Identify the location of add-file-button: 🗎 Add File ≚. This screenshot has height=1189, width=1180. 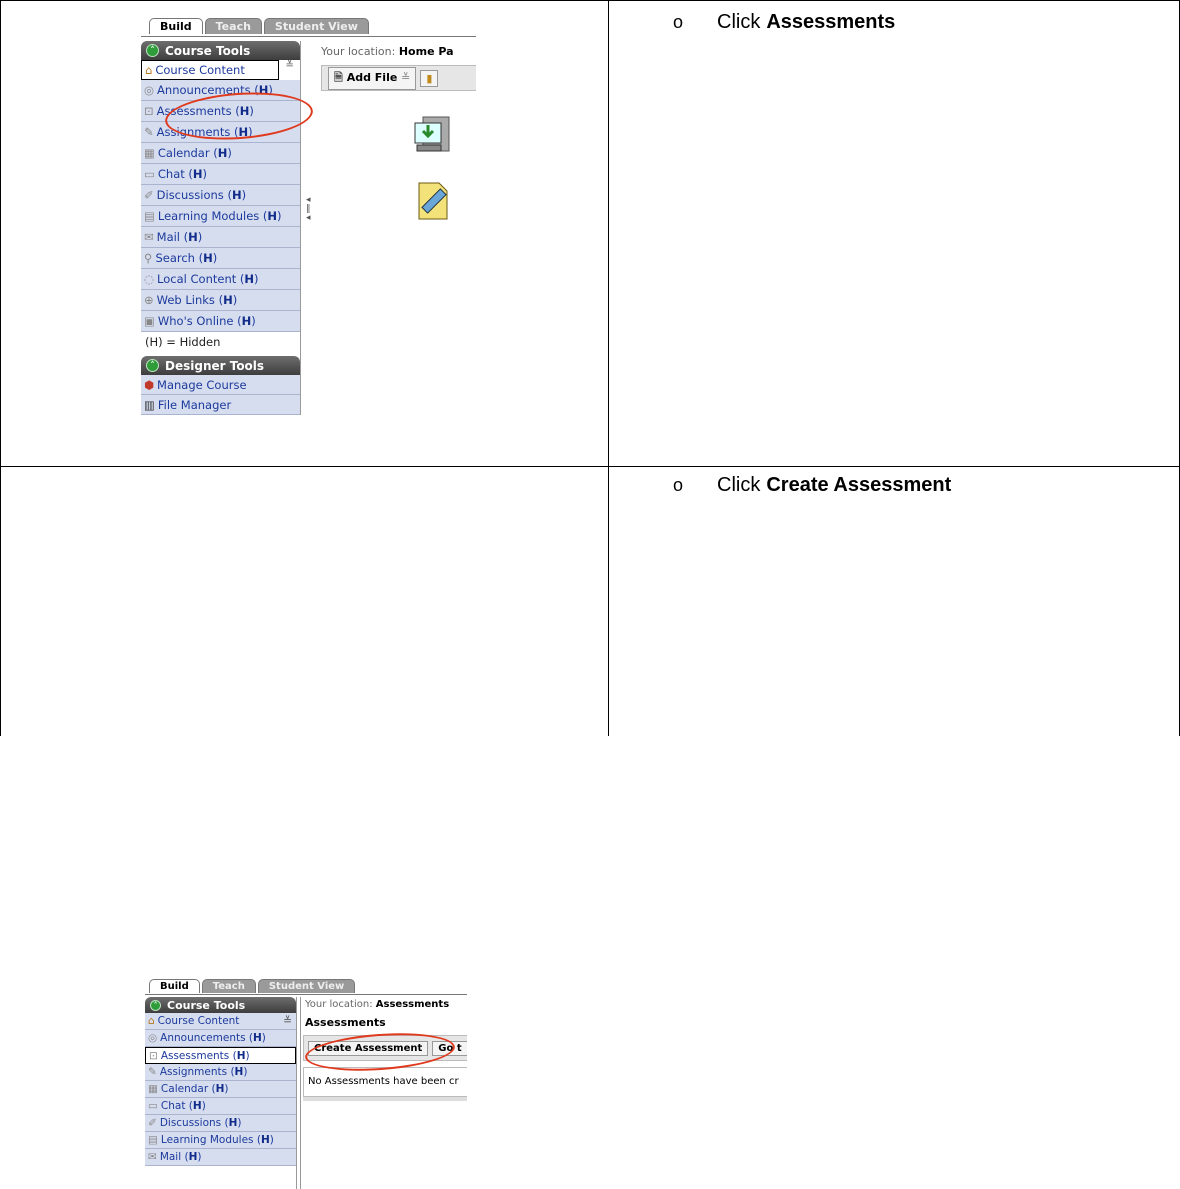
(372, 78).